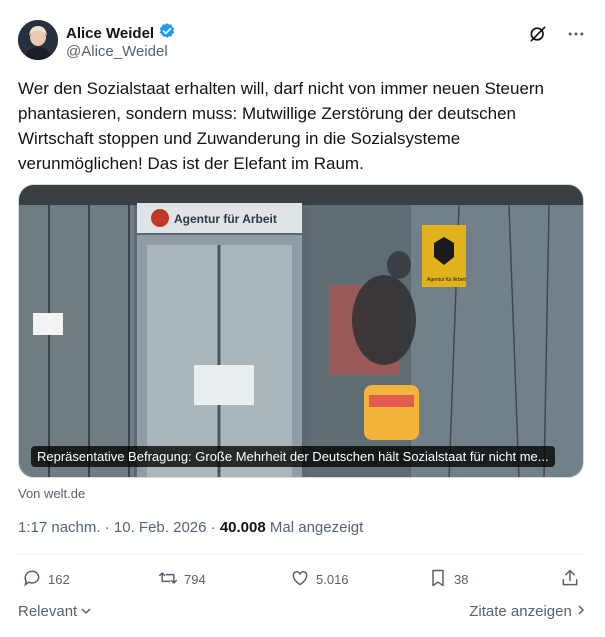 This screenshot has width=605, height=637. What do you see at coordinates (242, 527) in the screenshot?
I see `views-count: 40.008` at bounding box center [242, 527].